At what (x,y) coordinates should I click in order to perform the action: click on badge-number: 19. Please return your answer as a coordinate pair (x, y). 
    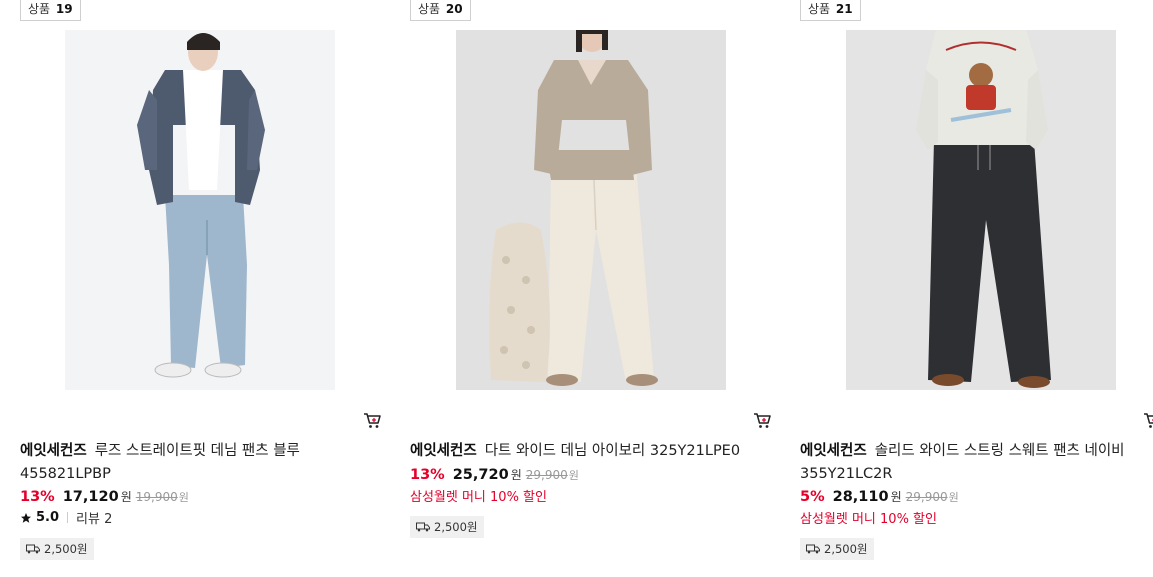
    Looking at the image, I should click on (64, 9).